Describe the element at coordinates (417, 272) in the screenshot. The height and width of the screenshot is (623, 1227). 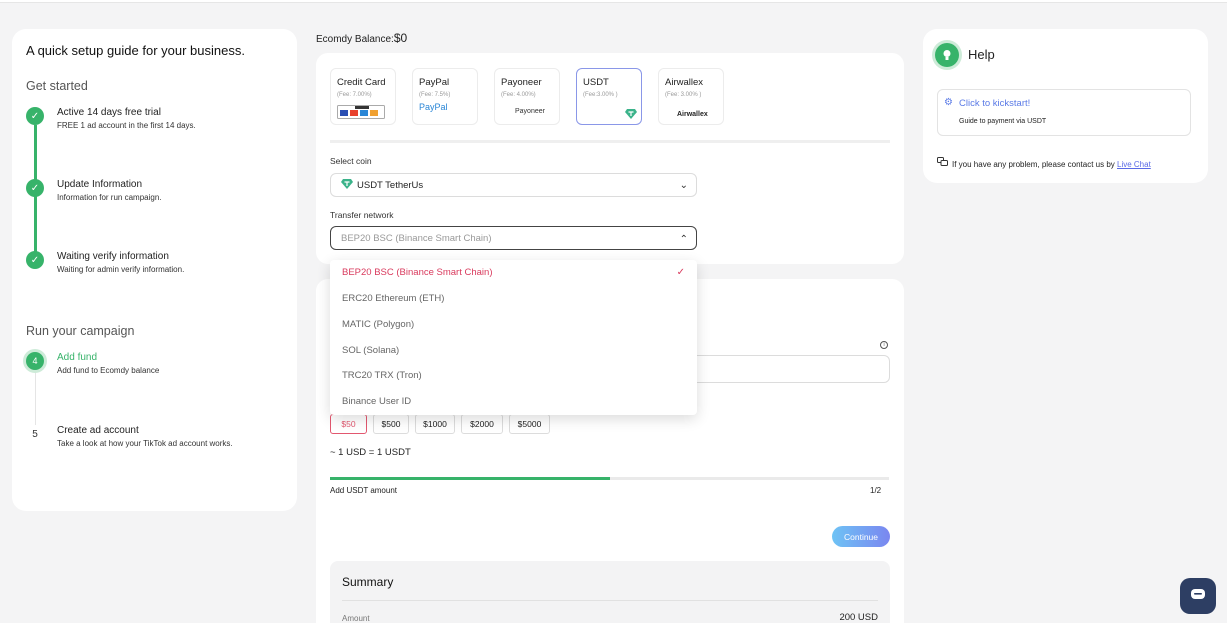
I see `network-option-bep20: BEP20 BSC (Binance Smart Chain)` at that location.